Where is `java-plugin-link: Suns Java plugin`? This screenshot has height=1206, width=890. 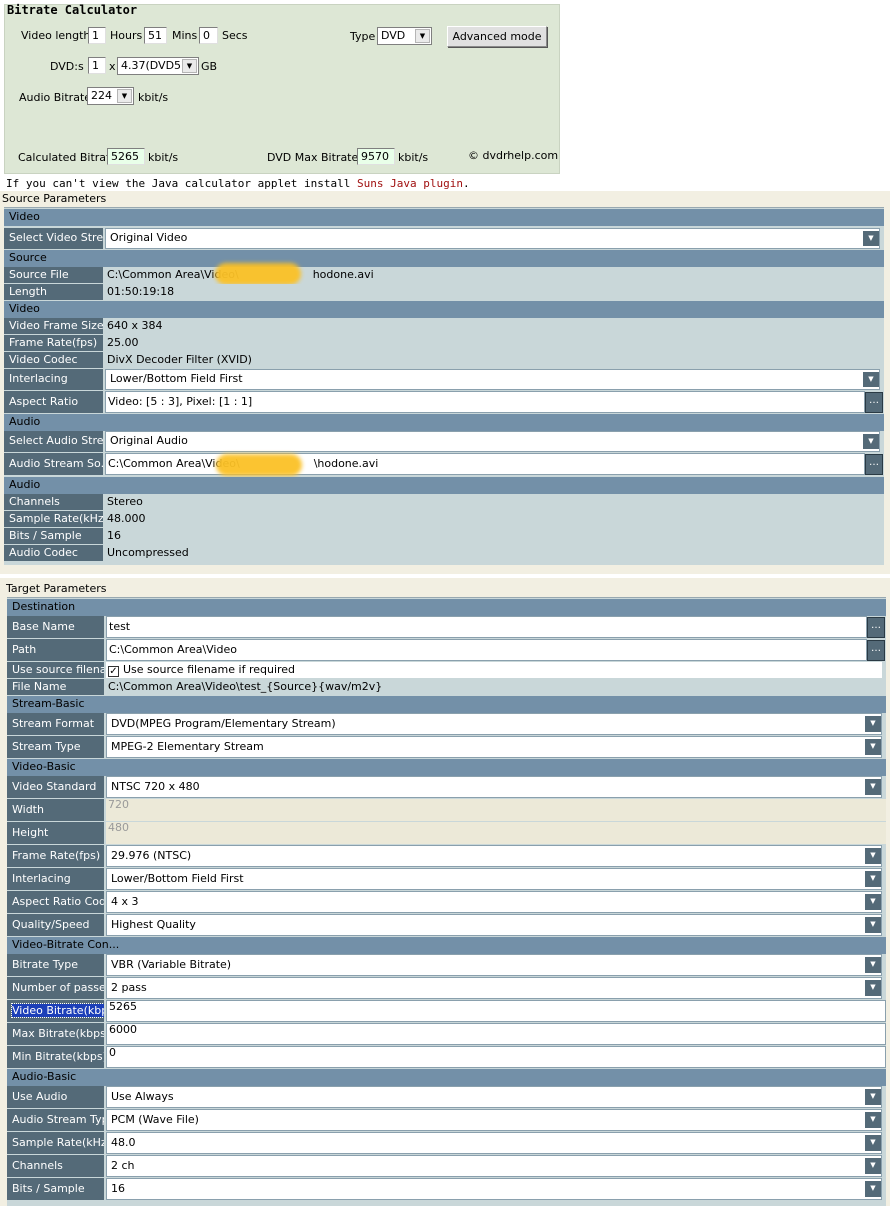
java-plugin-link: Suns Java plugin is located at coordinates (410, 183).